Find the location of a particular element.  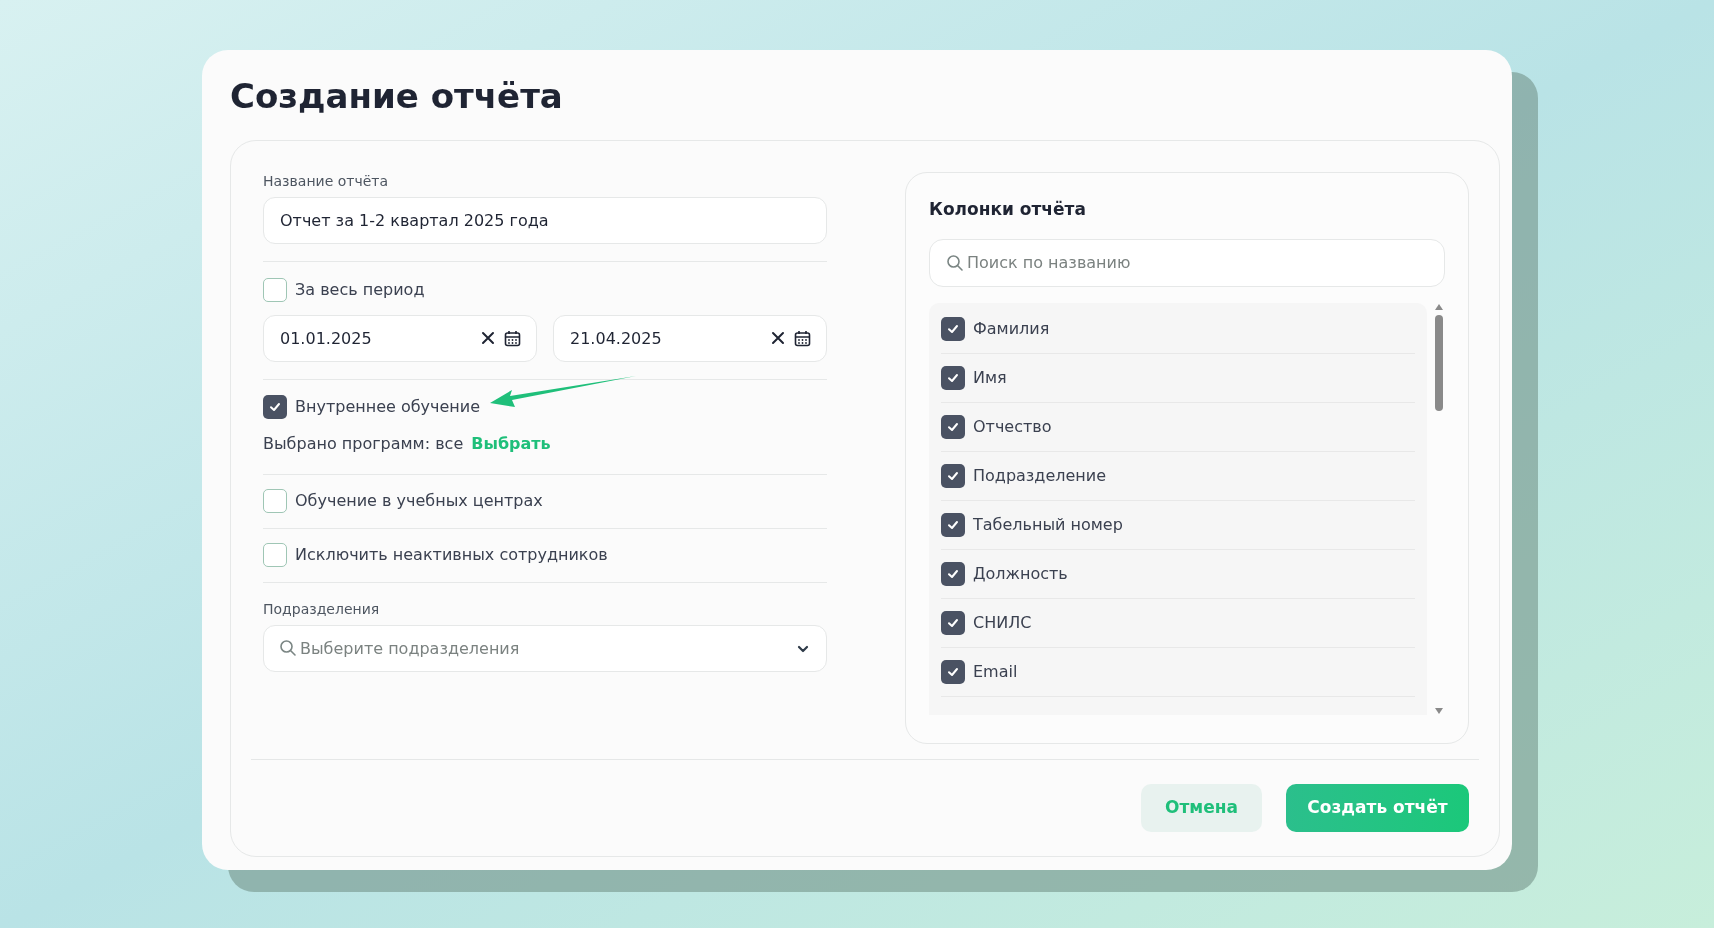

programs-text: Выбрано программ: все is located at coordinates (363, 444).